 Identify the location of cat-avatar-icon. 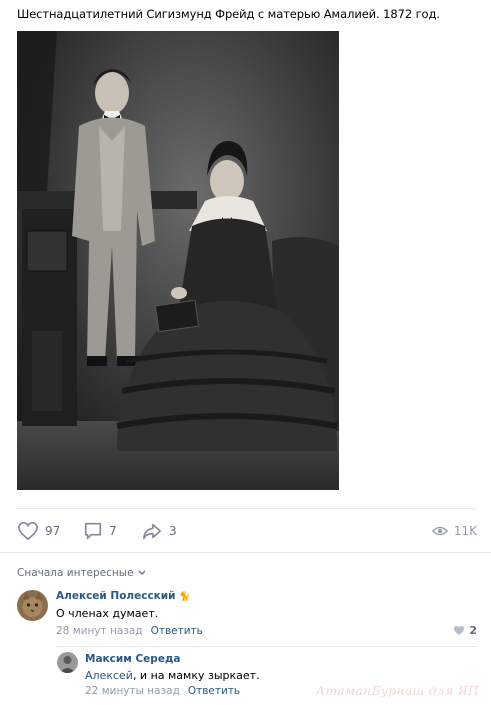
(32, 605).